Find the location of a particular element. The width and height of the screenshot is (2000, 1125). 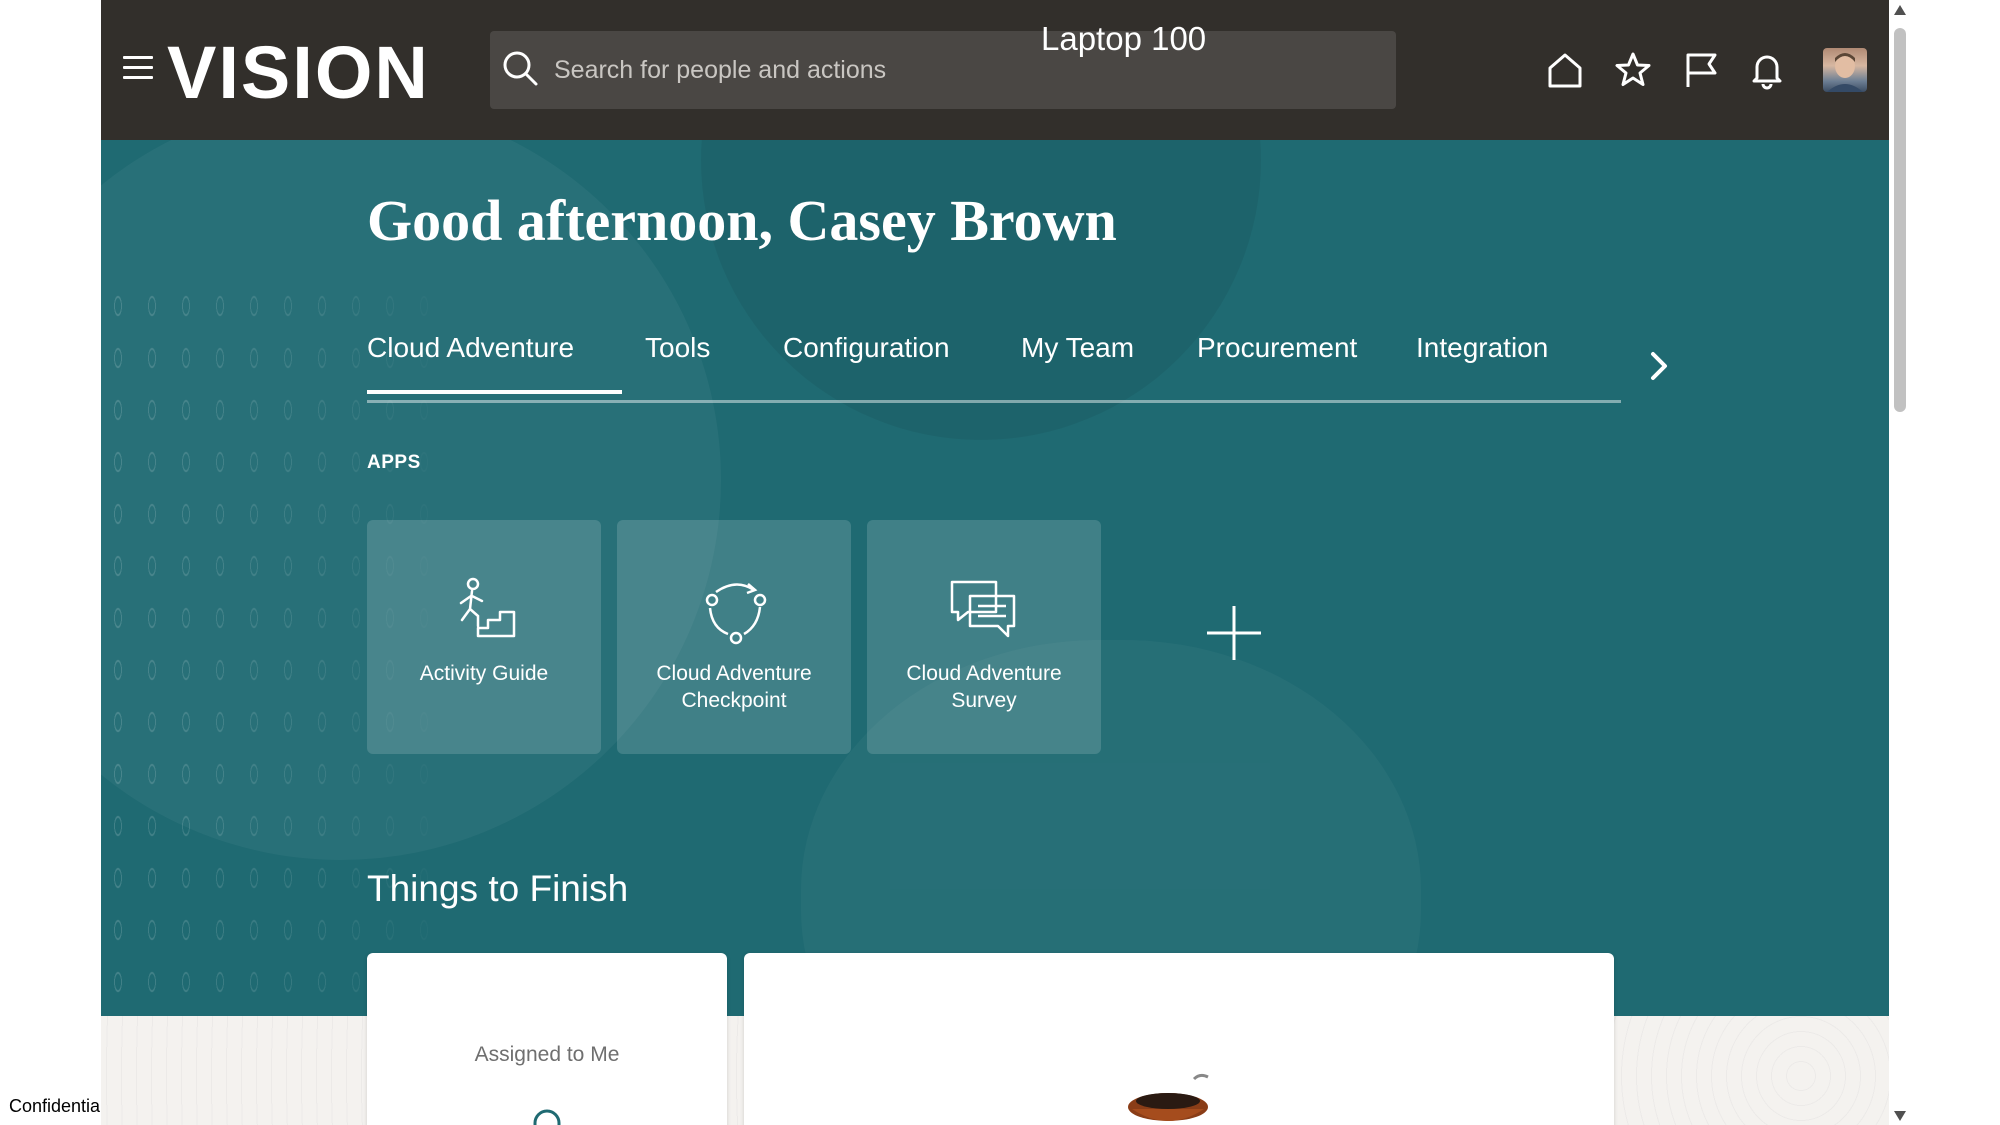

bell-icon is located at coordinates (1767, 70).